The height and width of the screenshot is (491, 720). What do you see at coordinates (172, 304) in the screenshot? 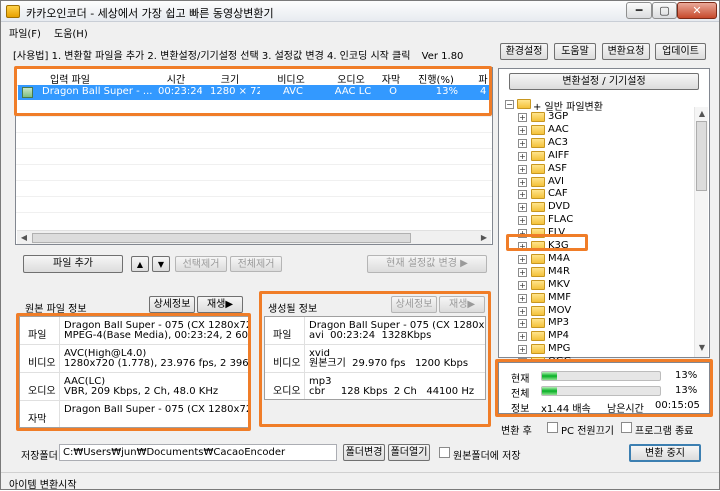
I see `source-detail-button: 상세정보` at bounding box center [172, 304].